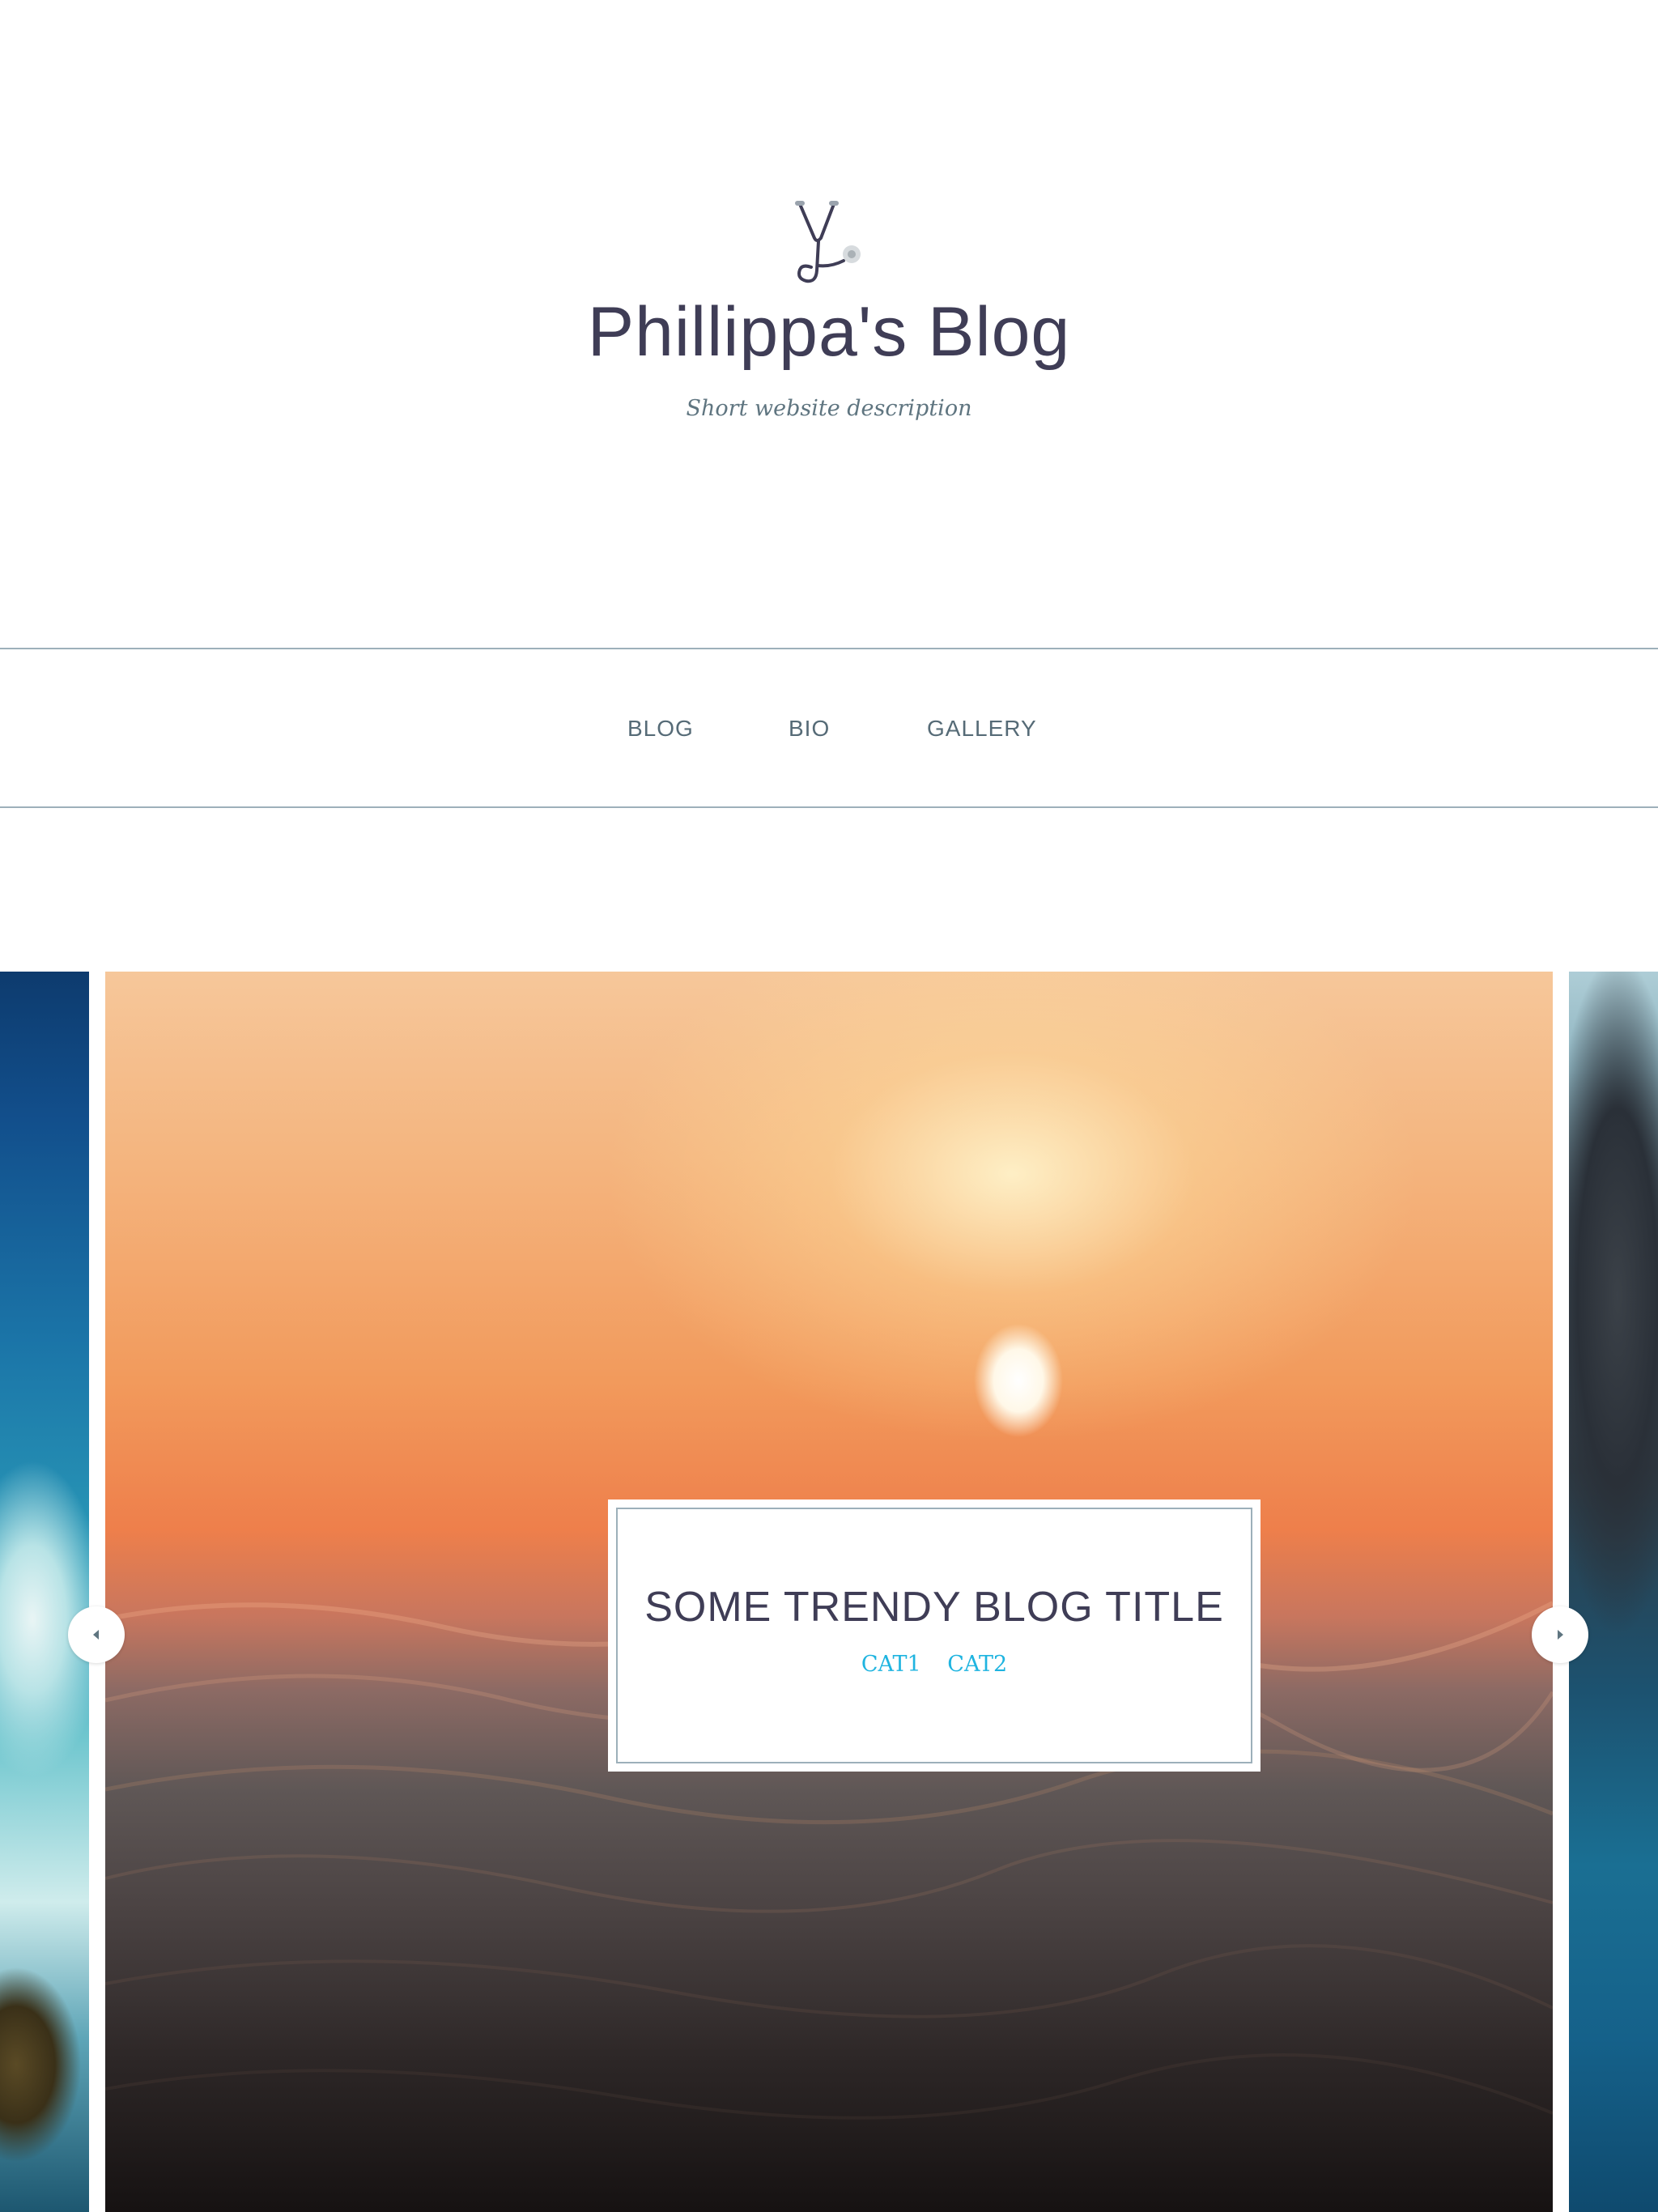  Describe the element at coordinates (828, 242) in the screenshot. I see `stethoscope-icon` at that location.